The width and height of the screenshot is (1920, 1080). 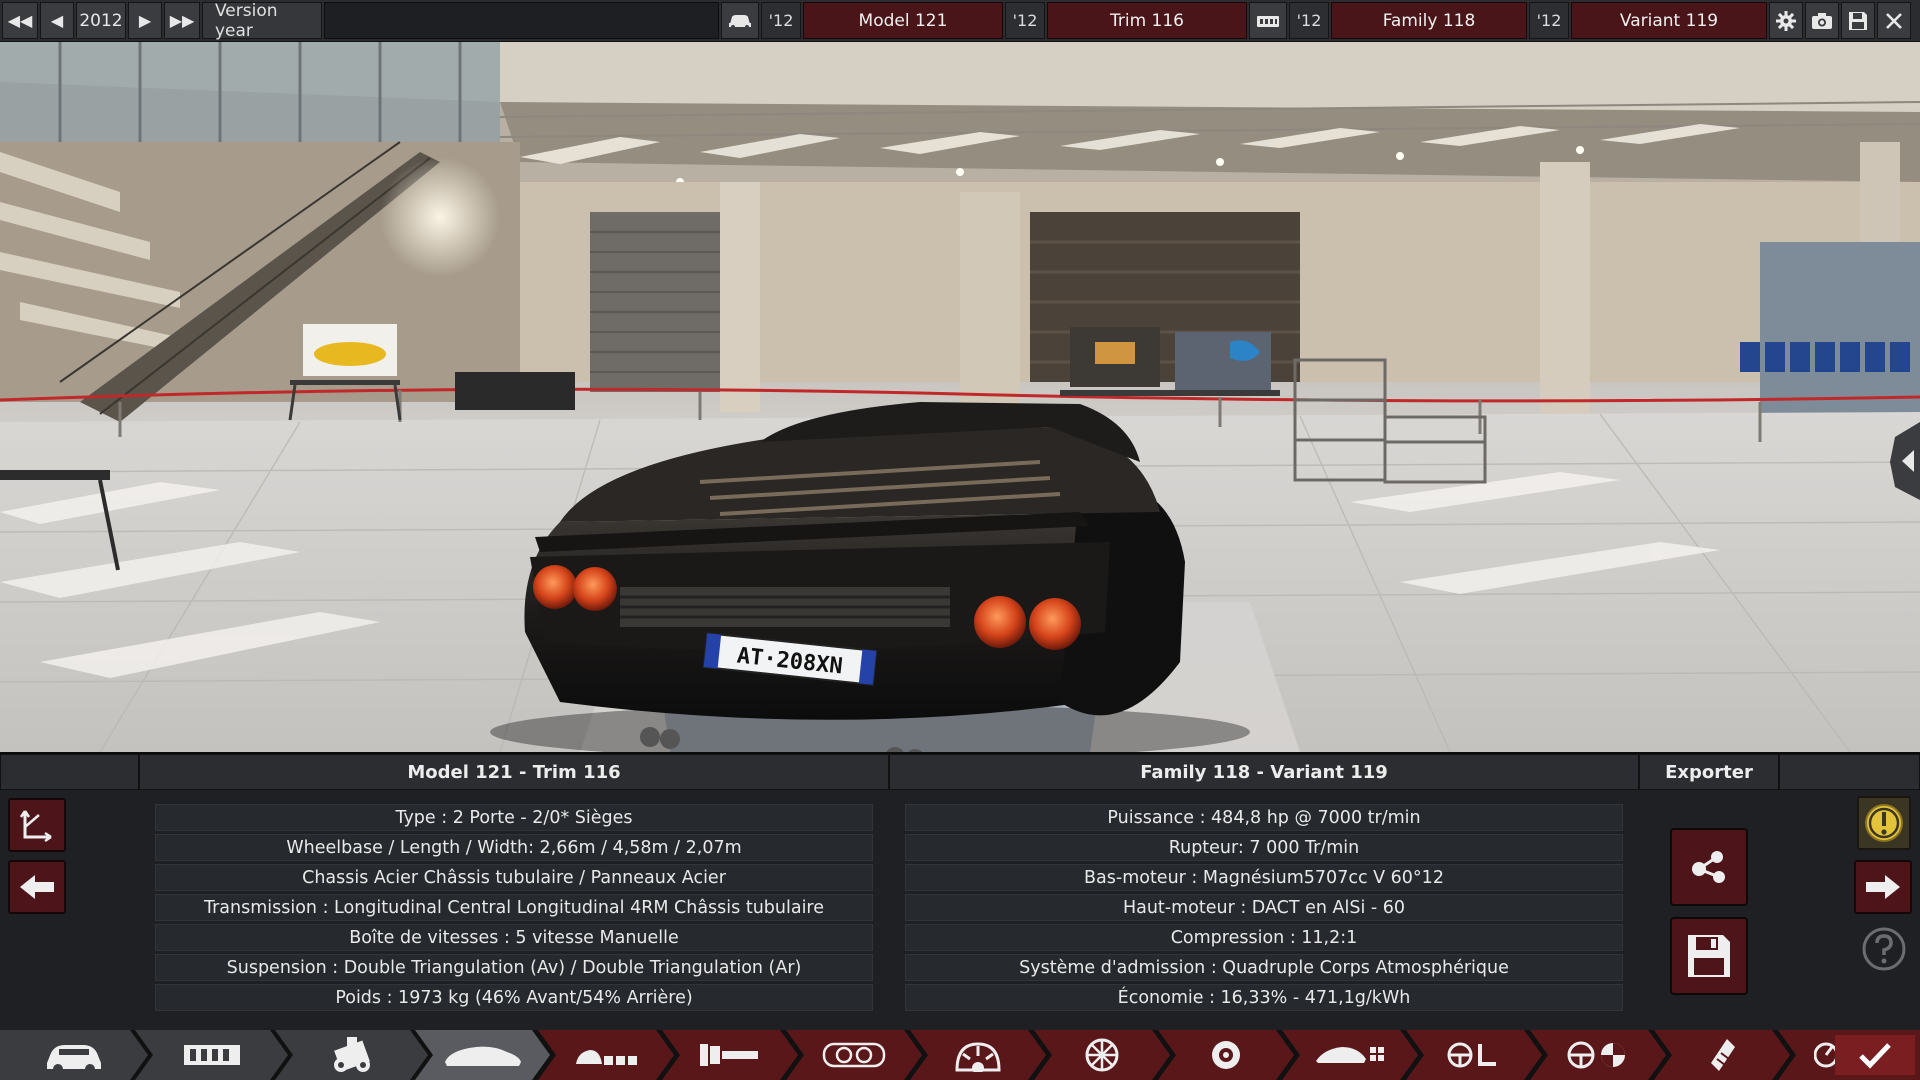 I want to click on back-button, so click(x=37, y=887).